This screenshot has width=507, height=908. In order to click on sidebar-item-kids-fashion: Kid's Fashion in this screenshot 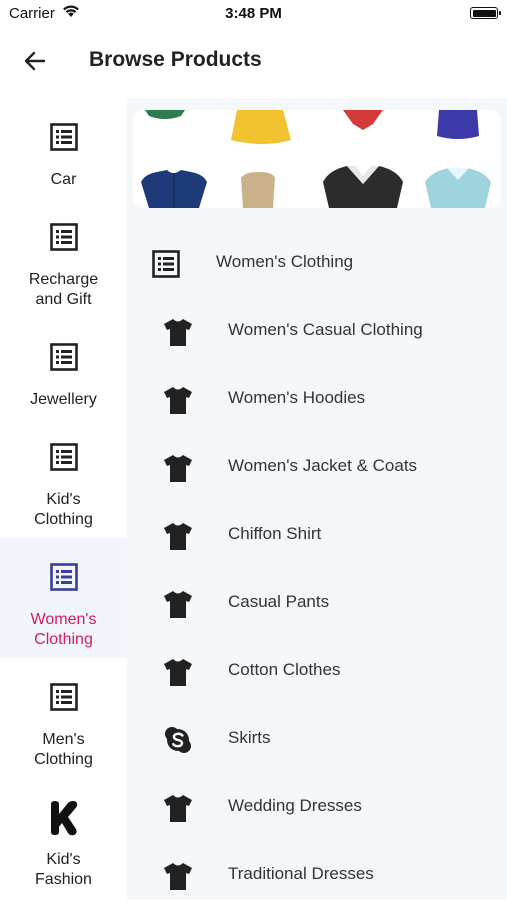, I will do `click(63, 838)`.